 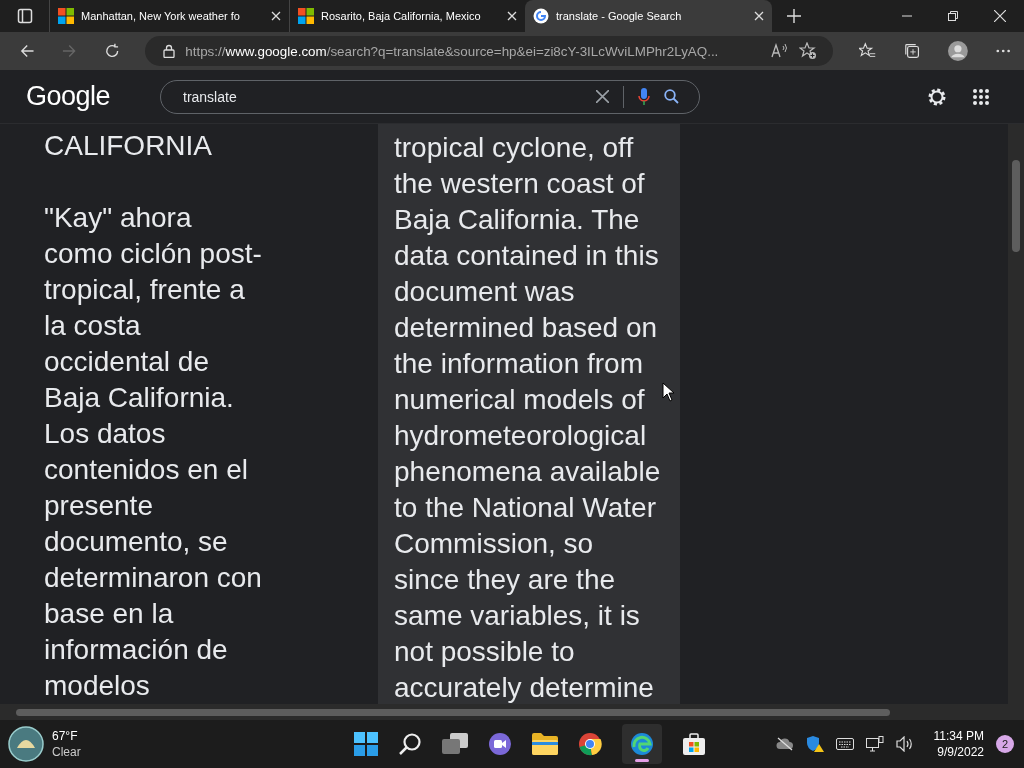 What do you see at coordinates (957, 51) in the screenshot?
I see `profile-avatar-icon` at bounding box center [957, 51].